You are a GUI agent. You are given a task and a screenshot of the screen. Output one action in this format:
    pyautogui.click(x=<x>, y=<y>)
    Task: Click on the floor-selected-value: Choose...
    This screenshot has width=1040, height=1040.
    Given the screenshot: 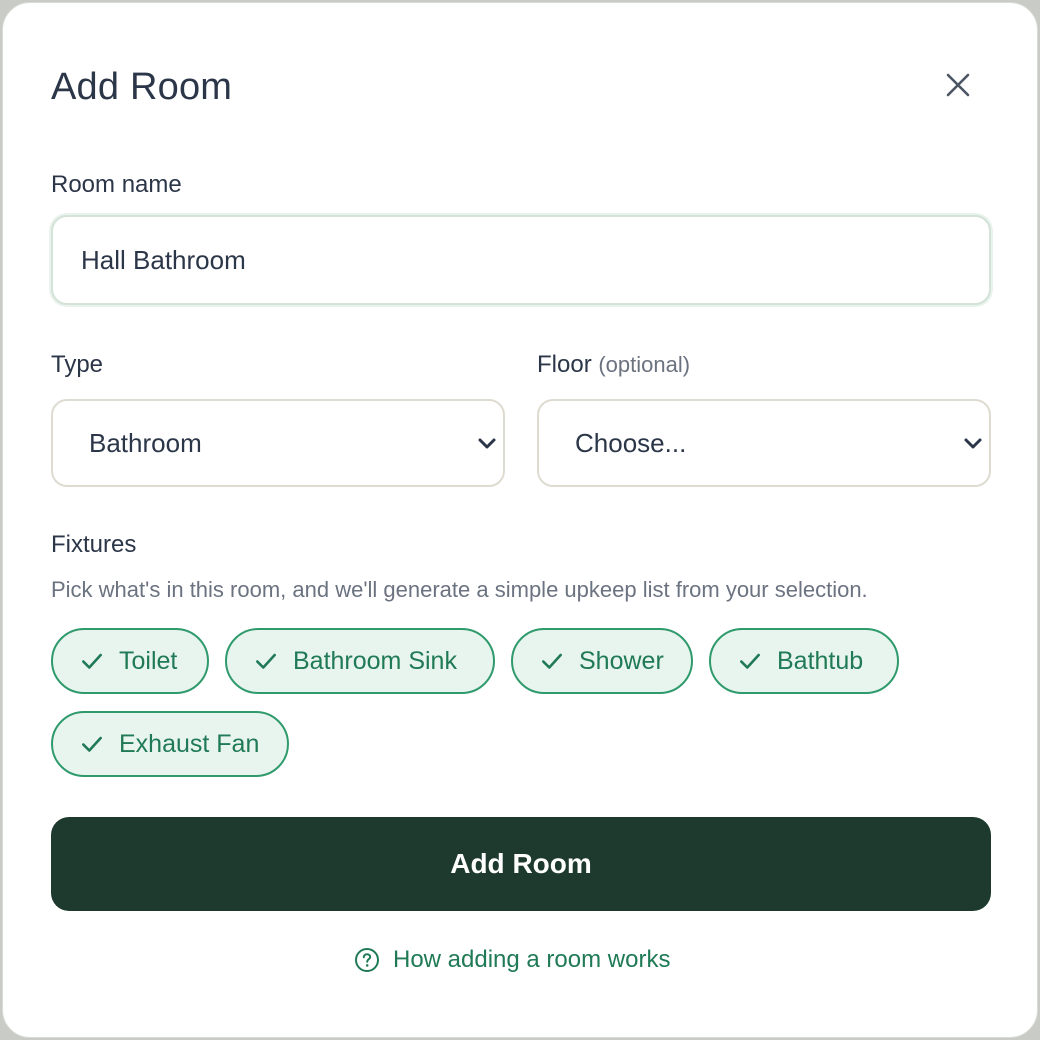 What is the action you would take?
    pyautogui.click(x=631, y=442)
    